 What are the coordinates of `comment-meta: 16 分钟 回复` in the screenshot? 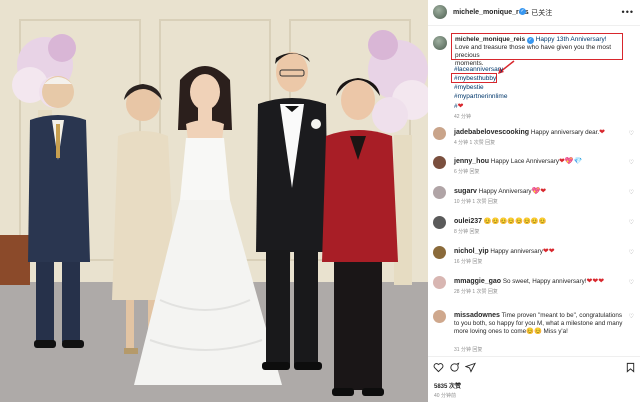 It's located at (468, 261).